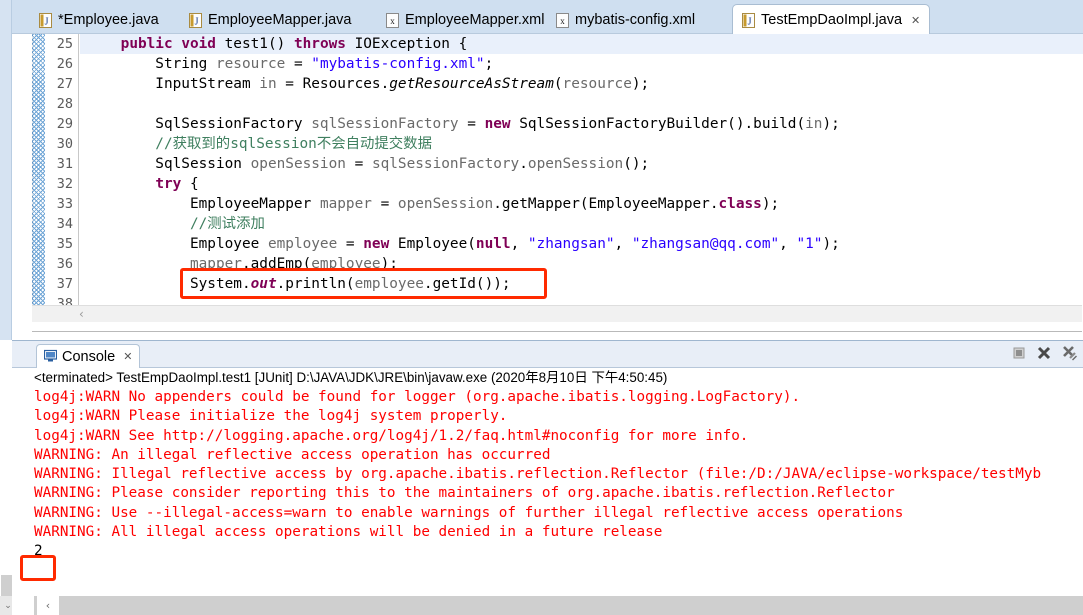 This screenshot has width=1083, height=615. What do you see at coordinates (581, 144) in the screenshot?
I see `code-line: //获取到的sqlSession不会自动提交数据` at bounding box center [581, 144].